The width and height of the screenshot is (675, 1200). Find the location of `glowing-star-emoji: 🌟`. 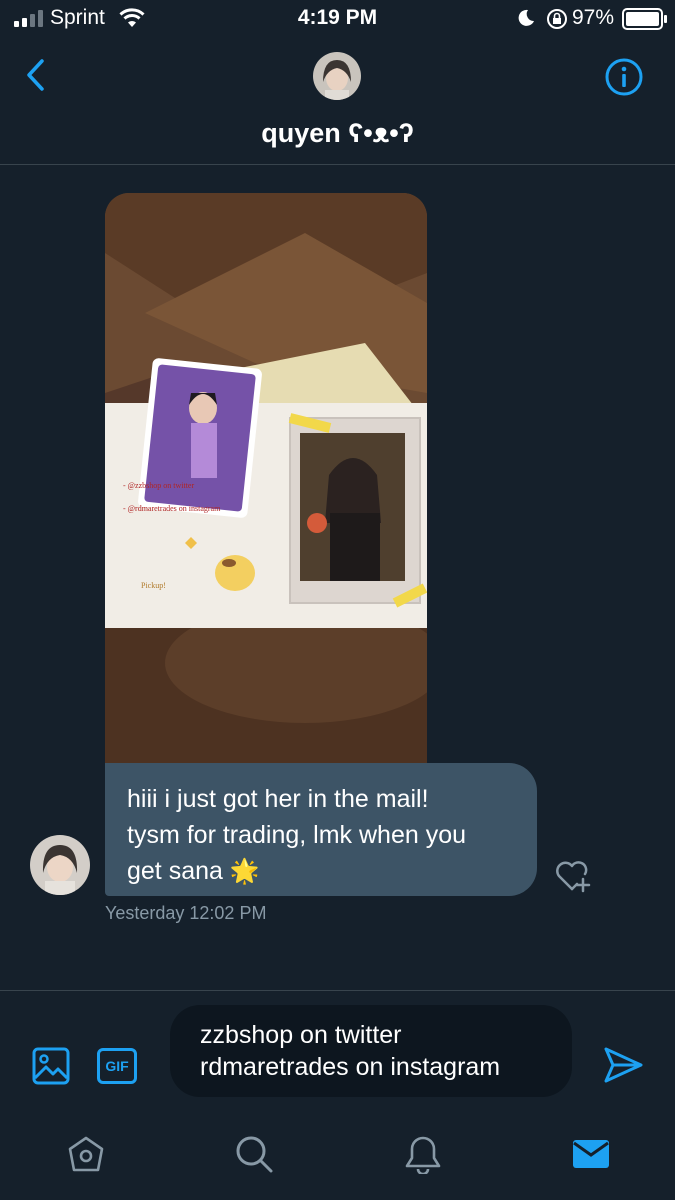

glowing-star-emoji: 🌟 is located at coordinates (244, 871).